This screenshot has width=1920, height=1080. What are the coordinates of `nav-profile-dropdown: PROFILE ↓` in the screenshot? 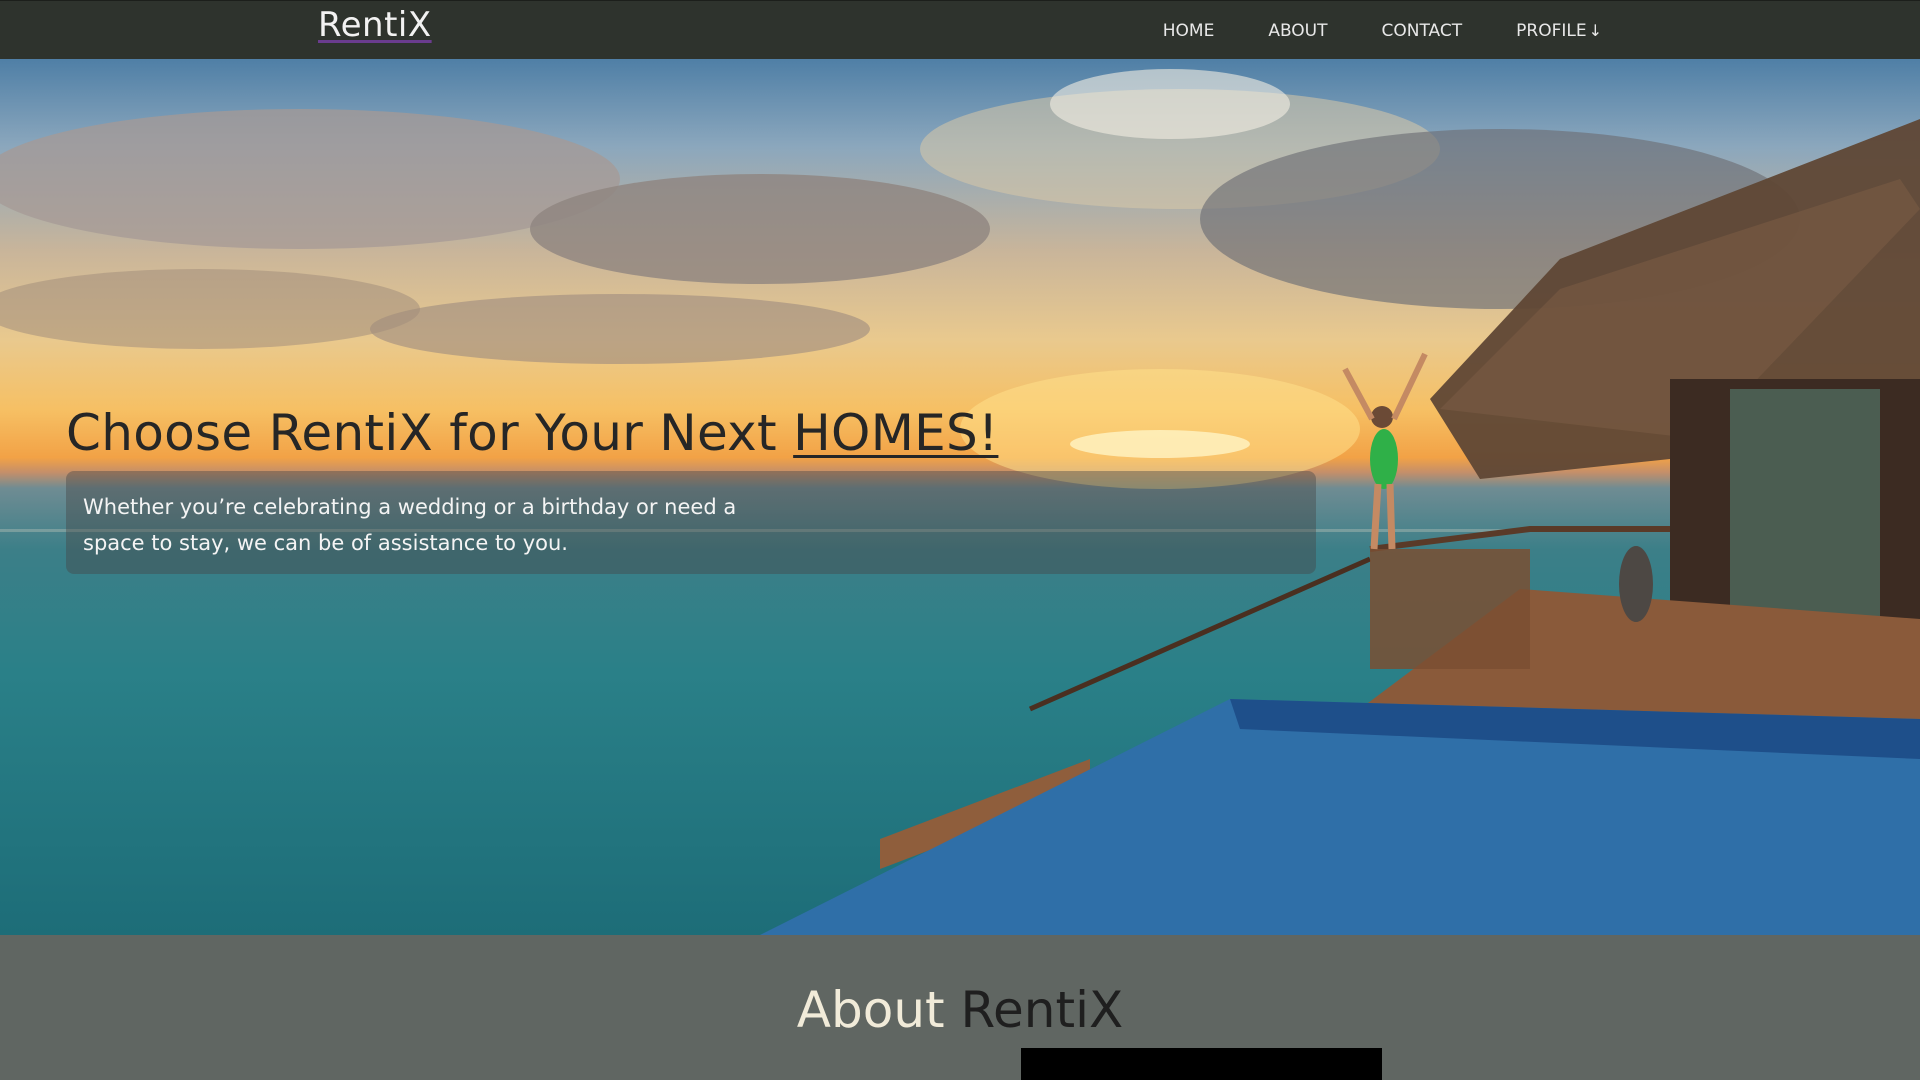 It's located at (1559, 31).